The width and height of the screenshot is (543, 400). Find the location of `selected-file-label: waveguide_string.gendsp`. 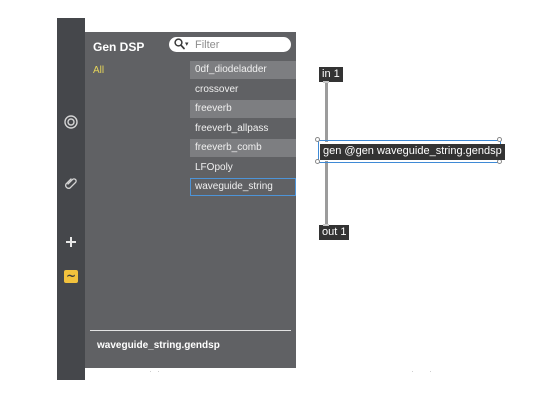

selected-file-label: waveguide_string.gendsp is located at coordinates (158, 345).